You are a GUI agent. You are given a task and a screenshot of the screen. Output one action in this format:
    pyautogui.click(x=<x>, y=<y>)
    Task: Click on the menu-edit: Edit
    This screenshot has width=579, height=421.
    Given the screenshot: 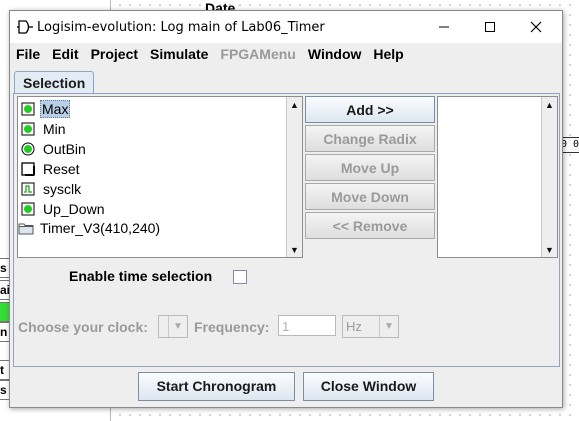 What is the action you would take?
    pyautogui.click(x=65, y=54)
    